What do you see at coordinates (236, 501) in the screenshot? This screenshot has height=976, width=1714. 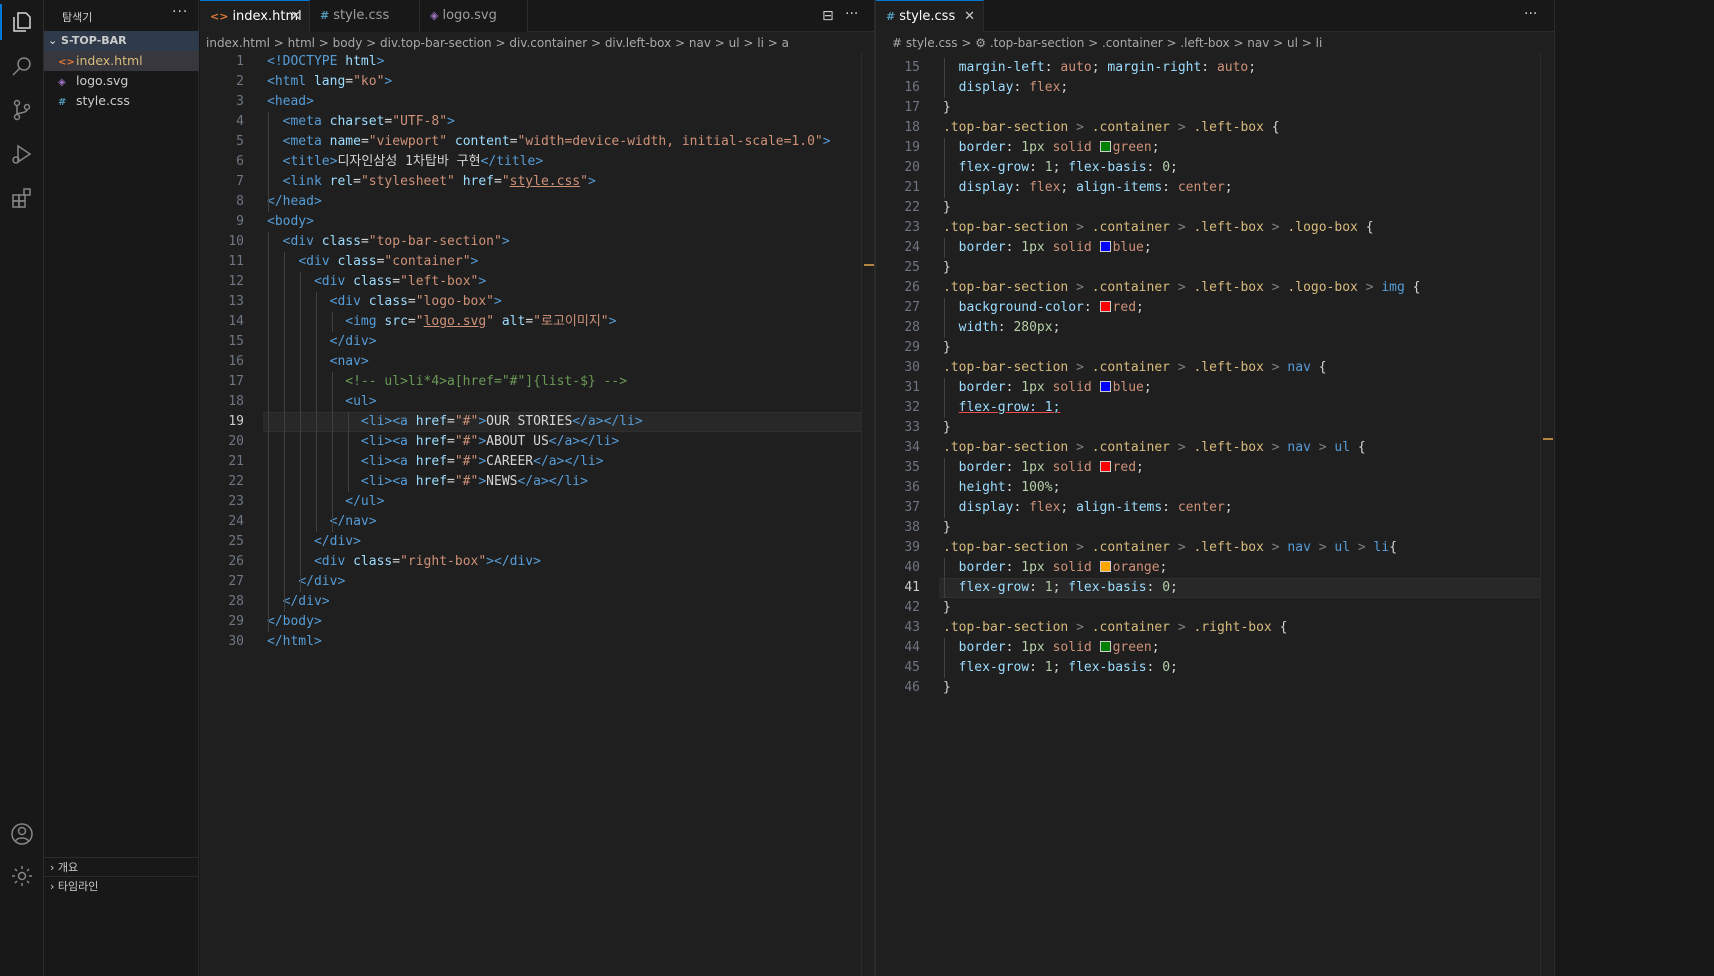 I see `line-number: 23` at bounding box center [236, 501].